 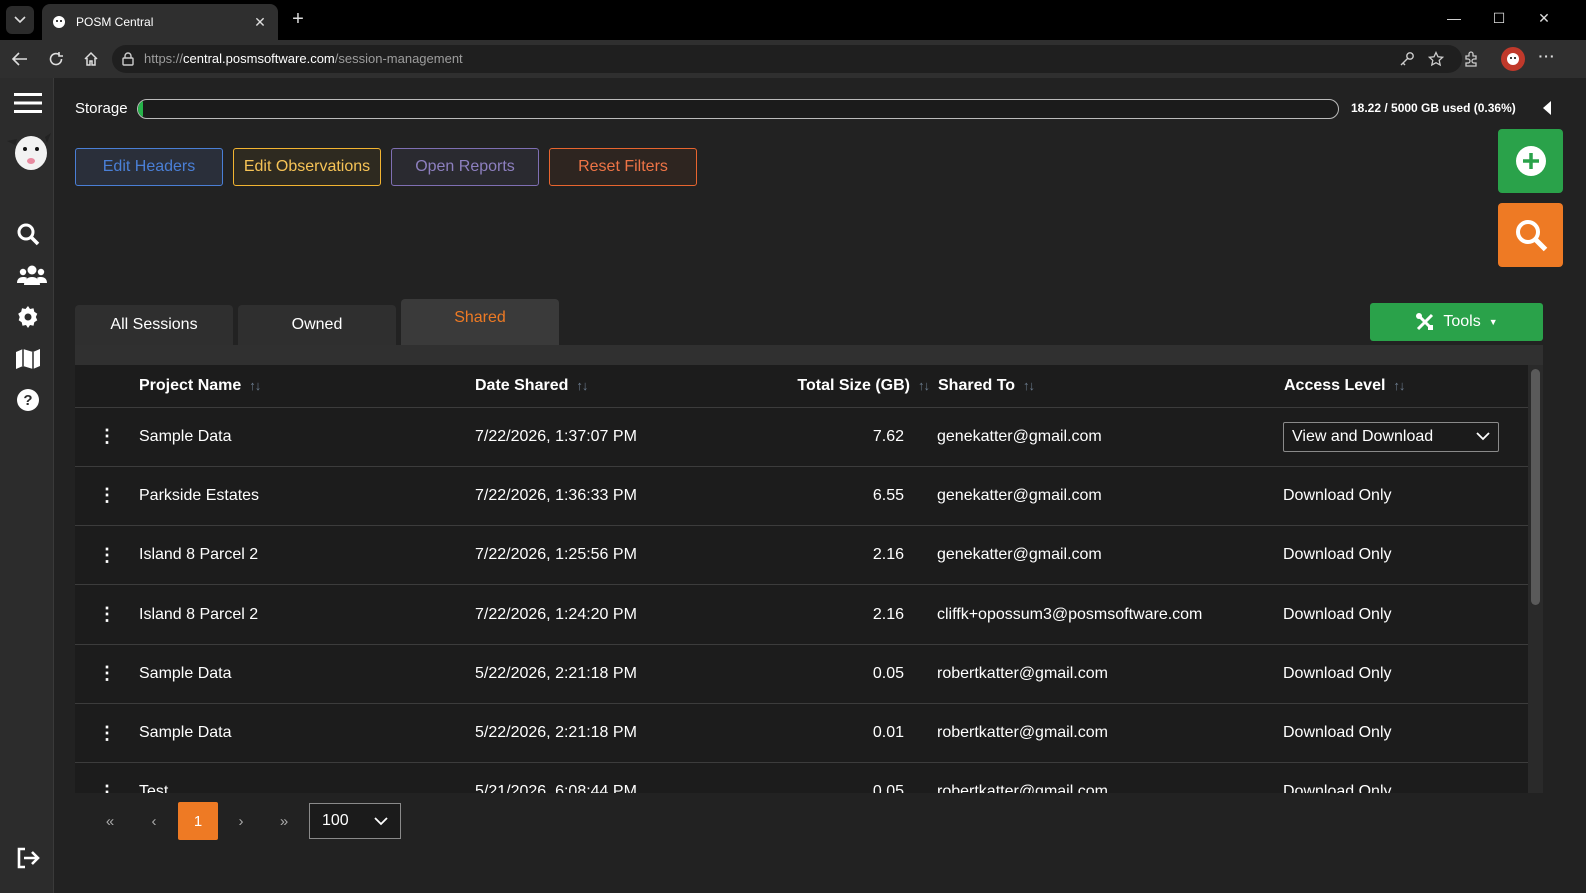 What do you see at coordinates (28, 359) in the screenshot?
I see `map-icon` at bounding box center [28, 359].